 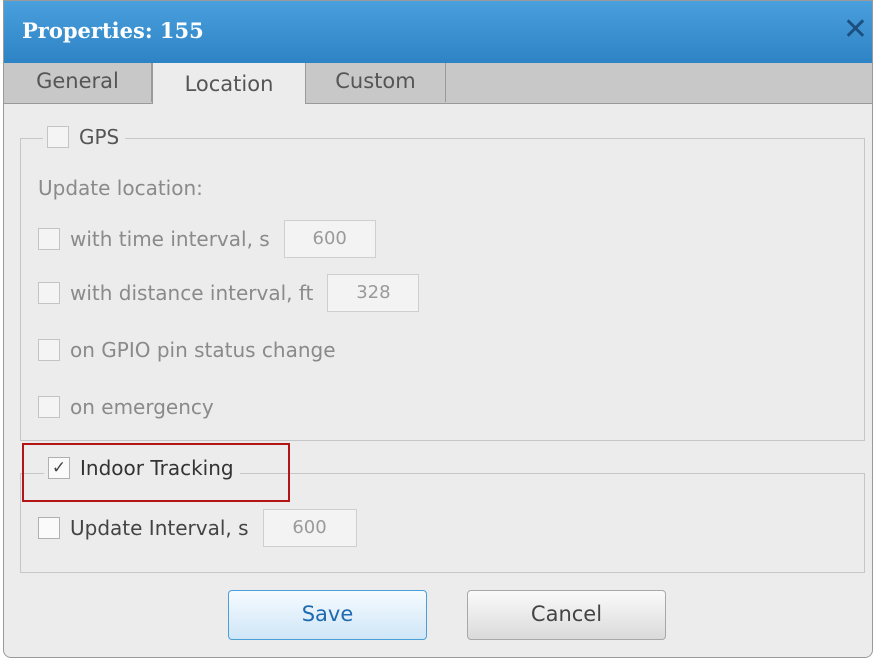 What do you see at coordinates (49, 293) in the screenshot?
I see `distance-interval-checkbox` at bounding box center [49, 293].